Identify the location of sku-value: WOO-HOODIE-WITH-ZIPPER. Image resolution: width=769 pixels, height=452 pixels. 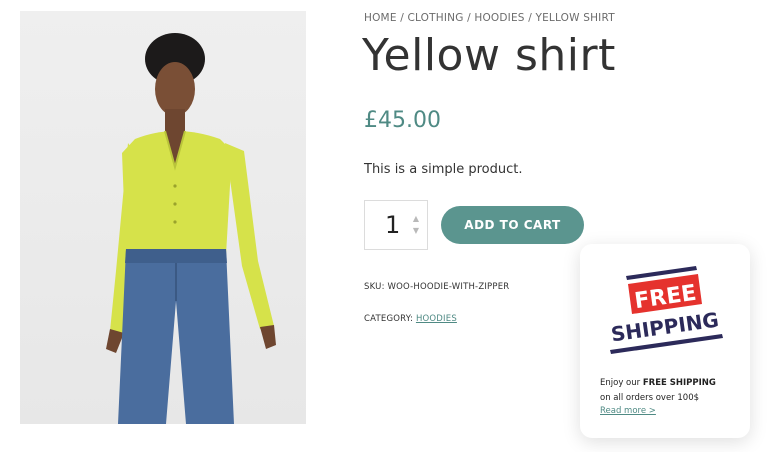
(448, 287).